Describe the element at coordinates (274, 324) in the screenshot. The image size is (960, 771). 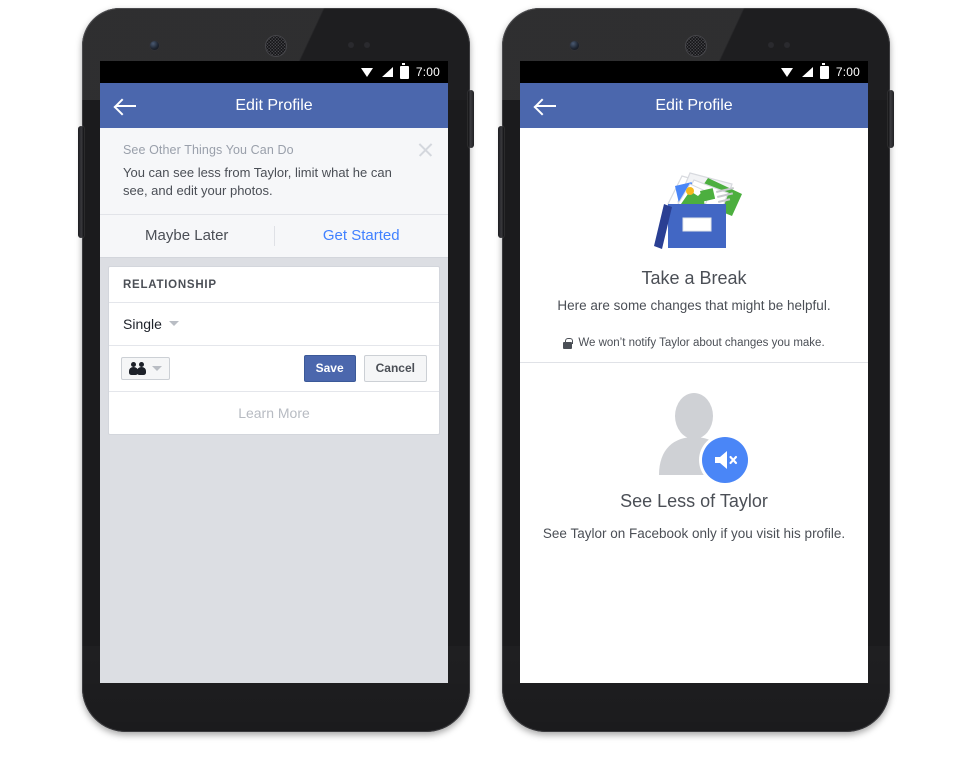
I see `relationship-status-row: Single` at that location.